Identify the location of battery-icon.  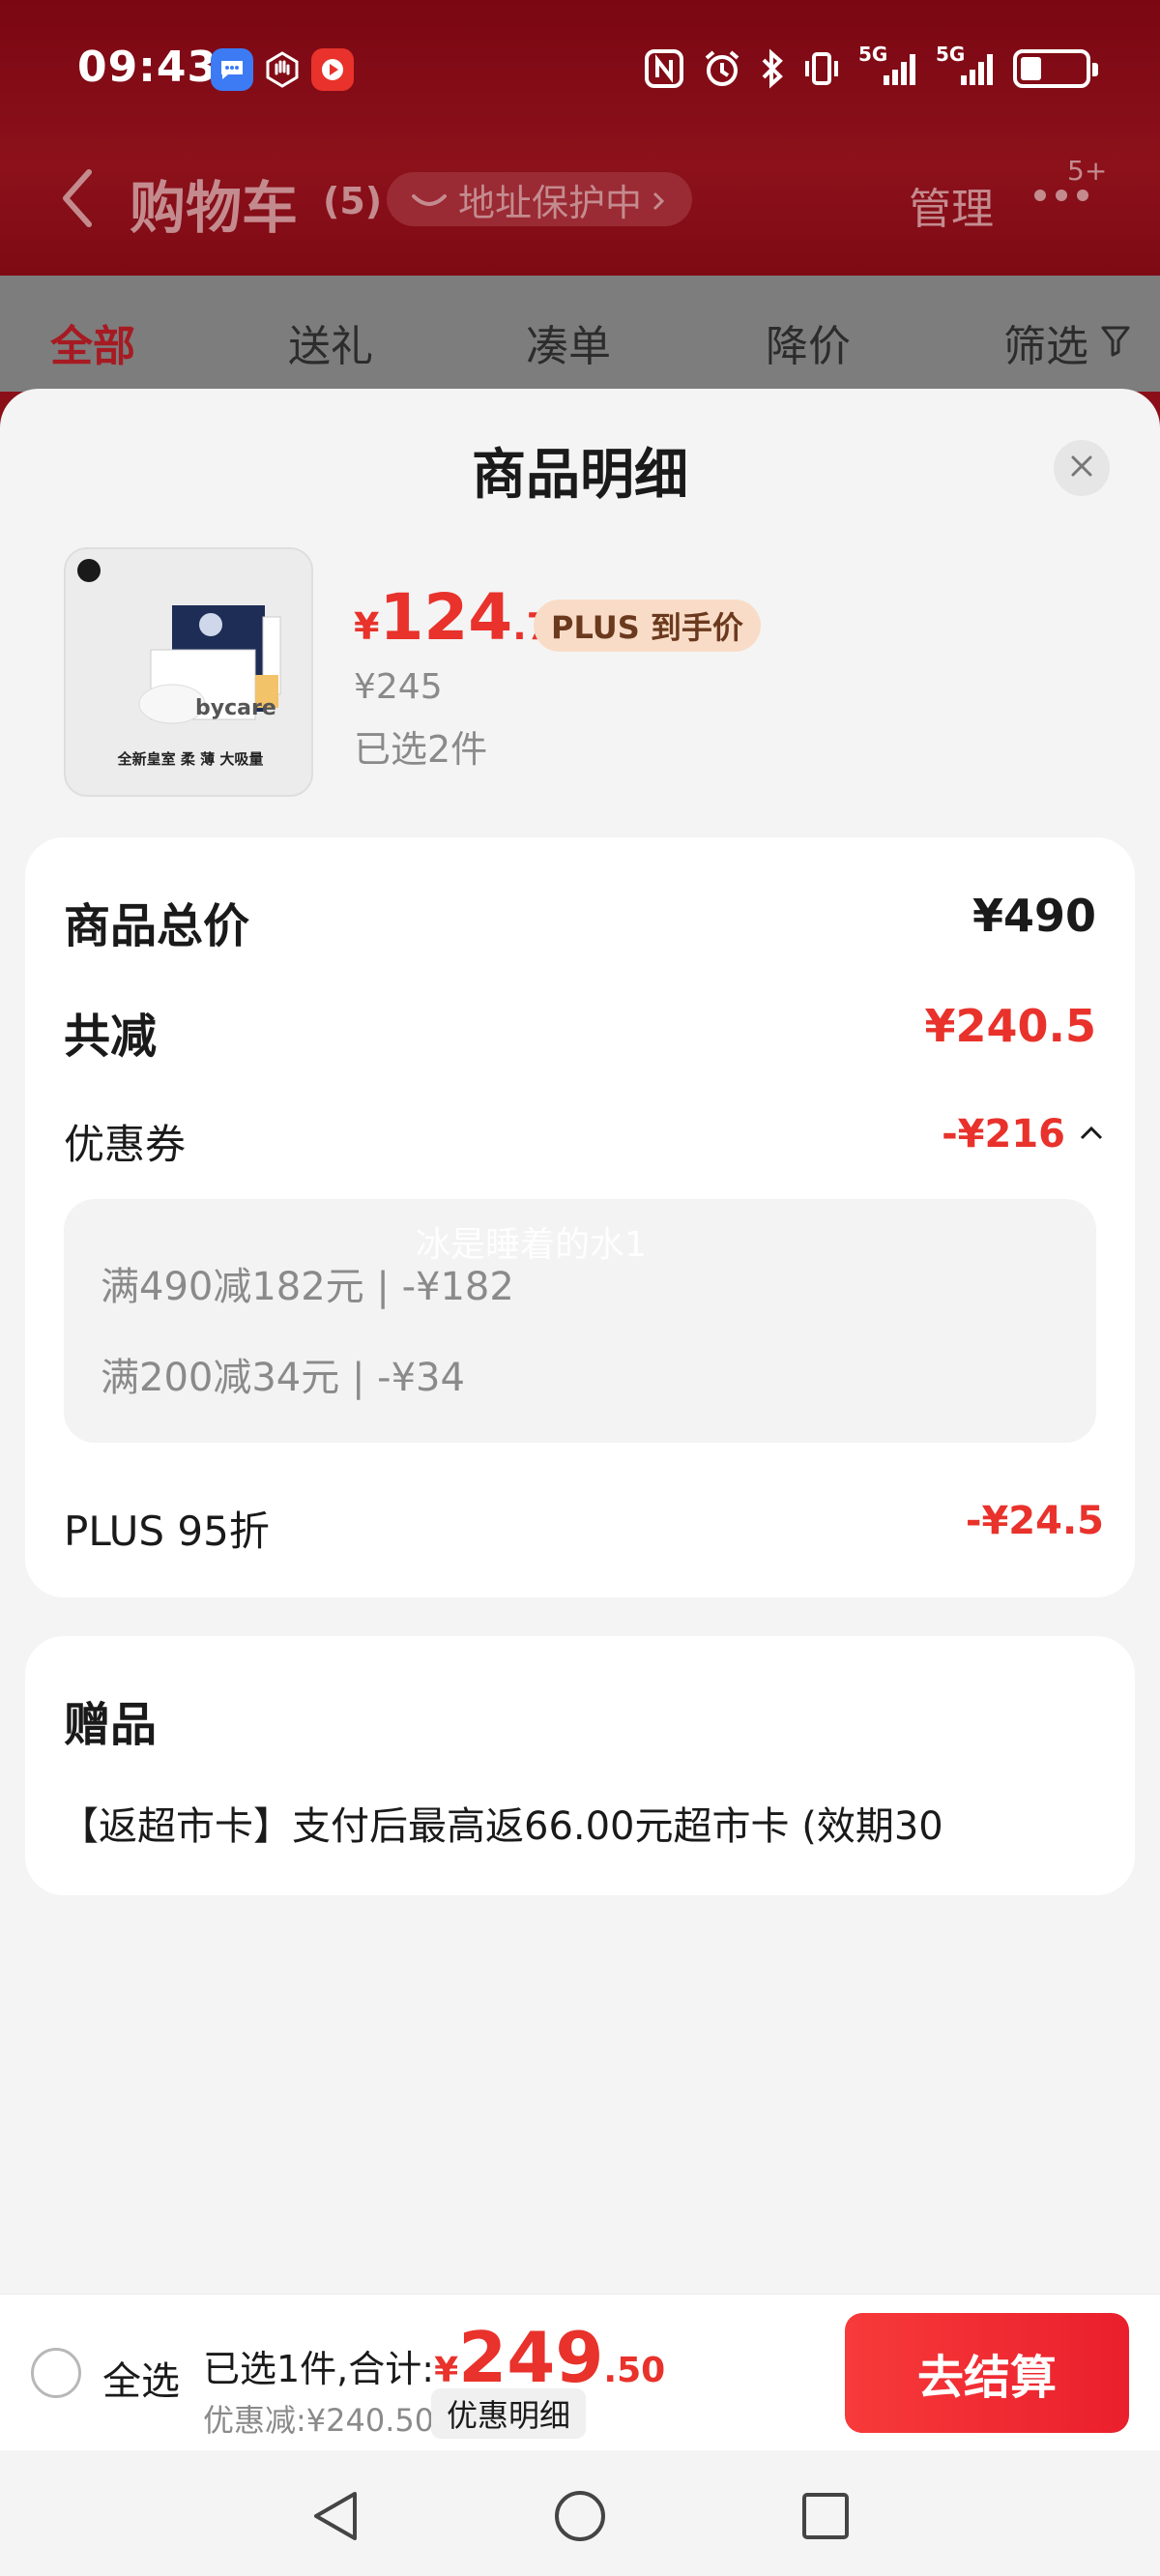
(1055, 68).